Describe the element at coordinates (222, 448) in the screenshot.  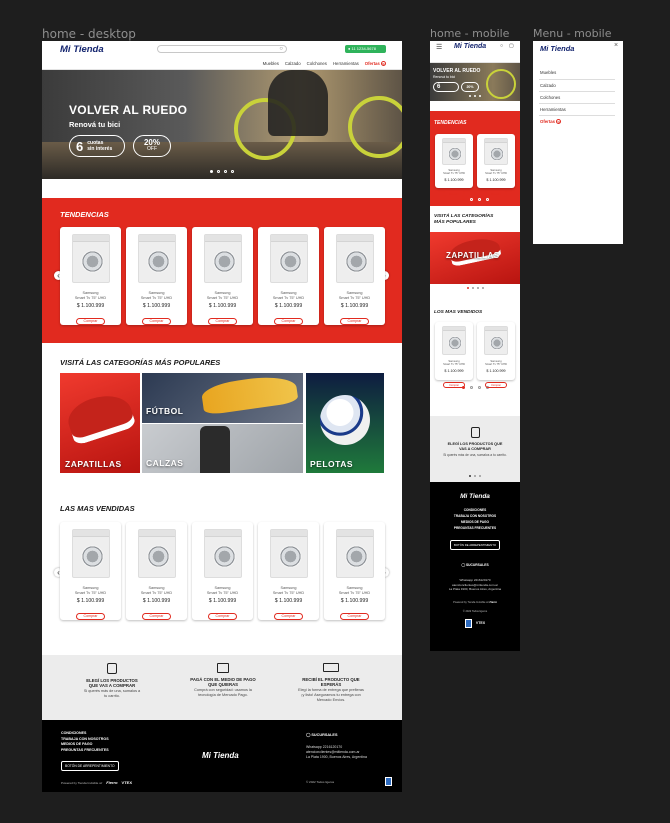
I see `category-calzas: CALZAS` at that location.